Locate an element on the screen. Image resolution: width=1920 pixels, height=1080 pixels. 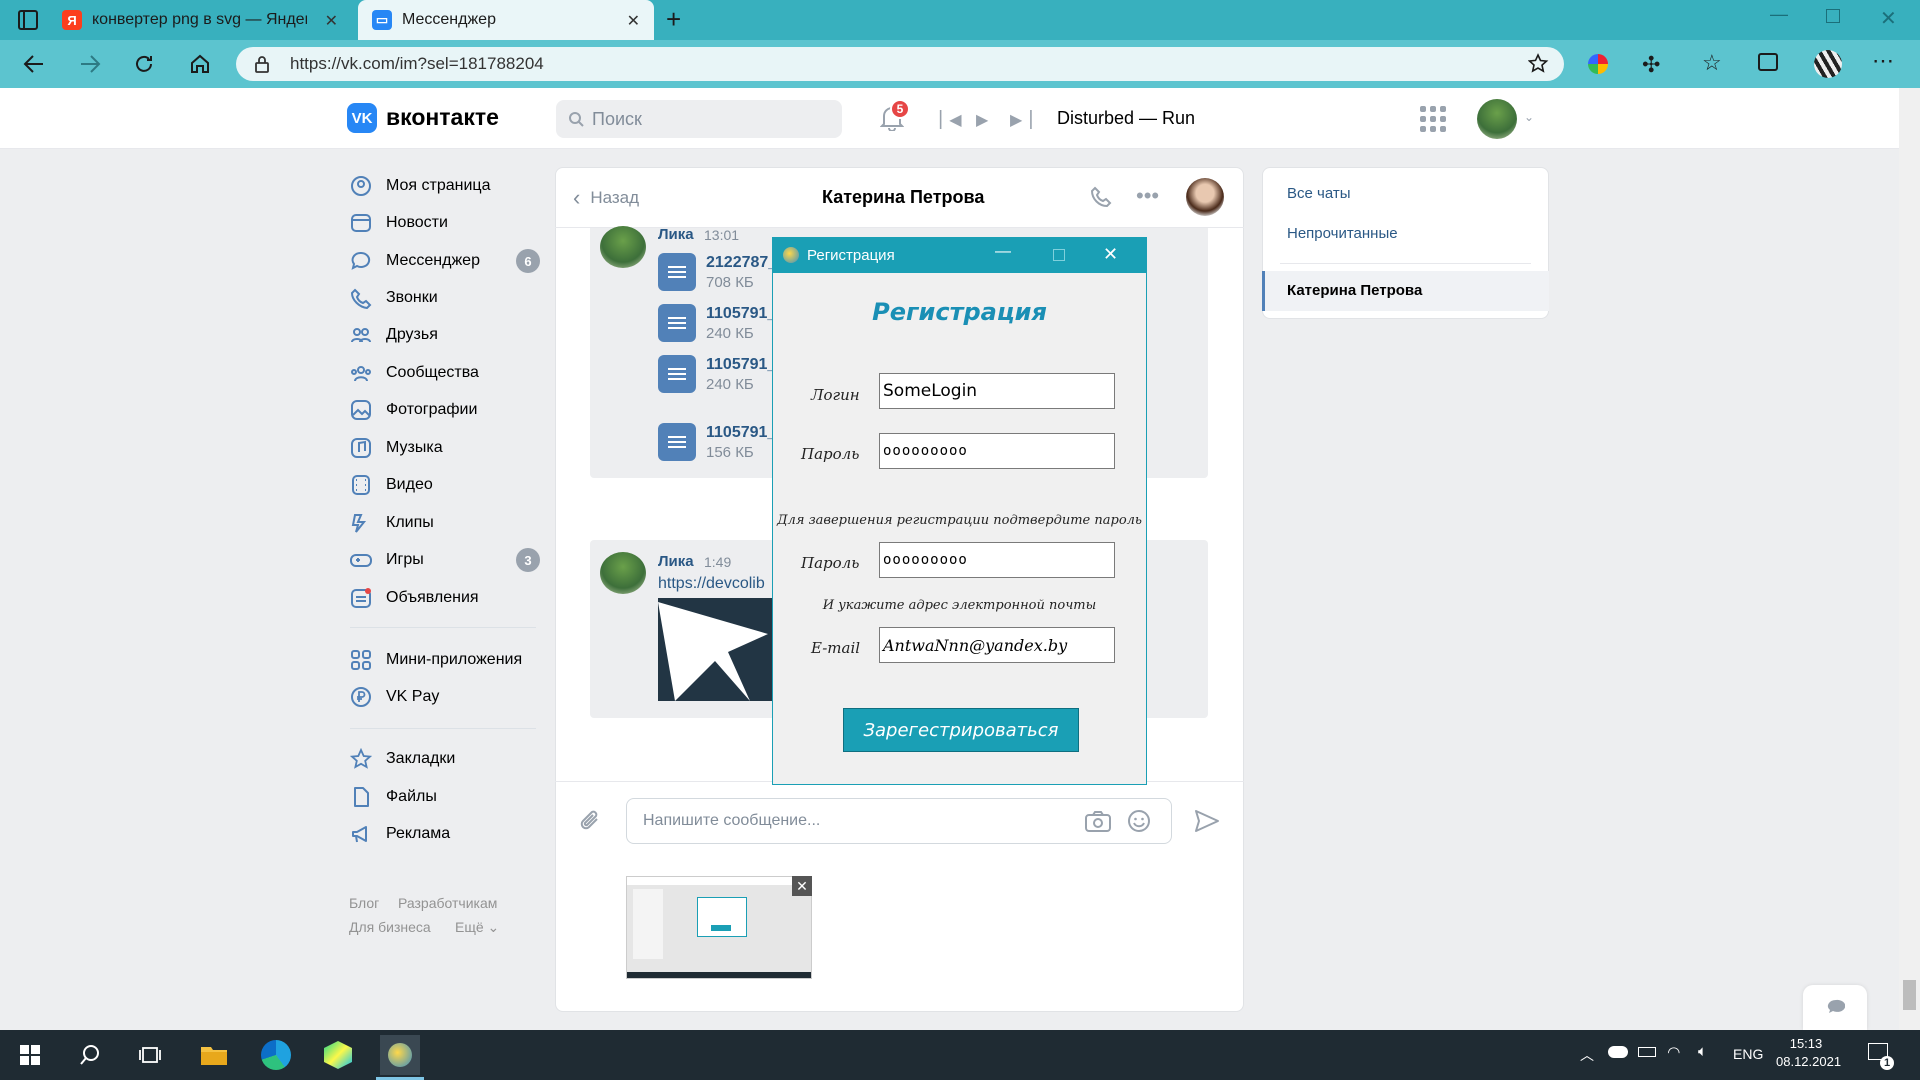
password-input: ooooooooo is located at coordinates (997, 451).